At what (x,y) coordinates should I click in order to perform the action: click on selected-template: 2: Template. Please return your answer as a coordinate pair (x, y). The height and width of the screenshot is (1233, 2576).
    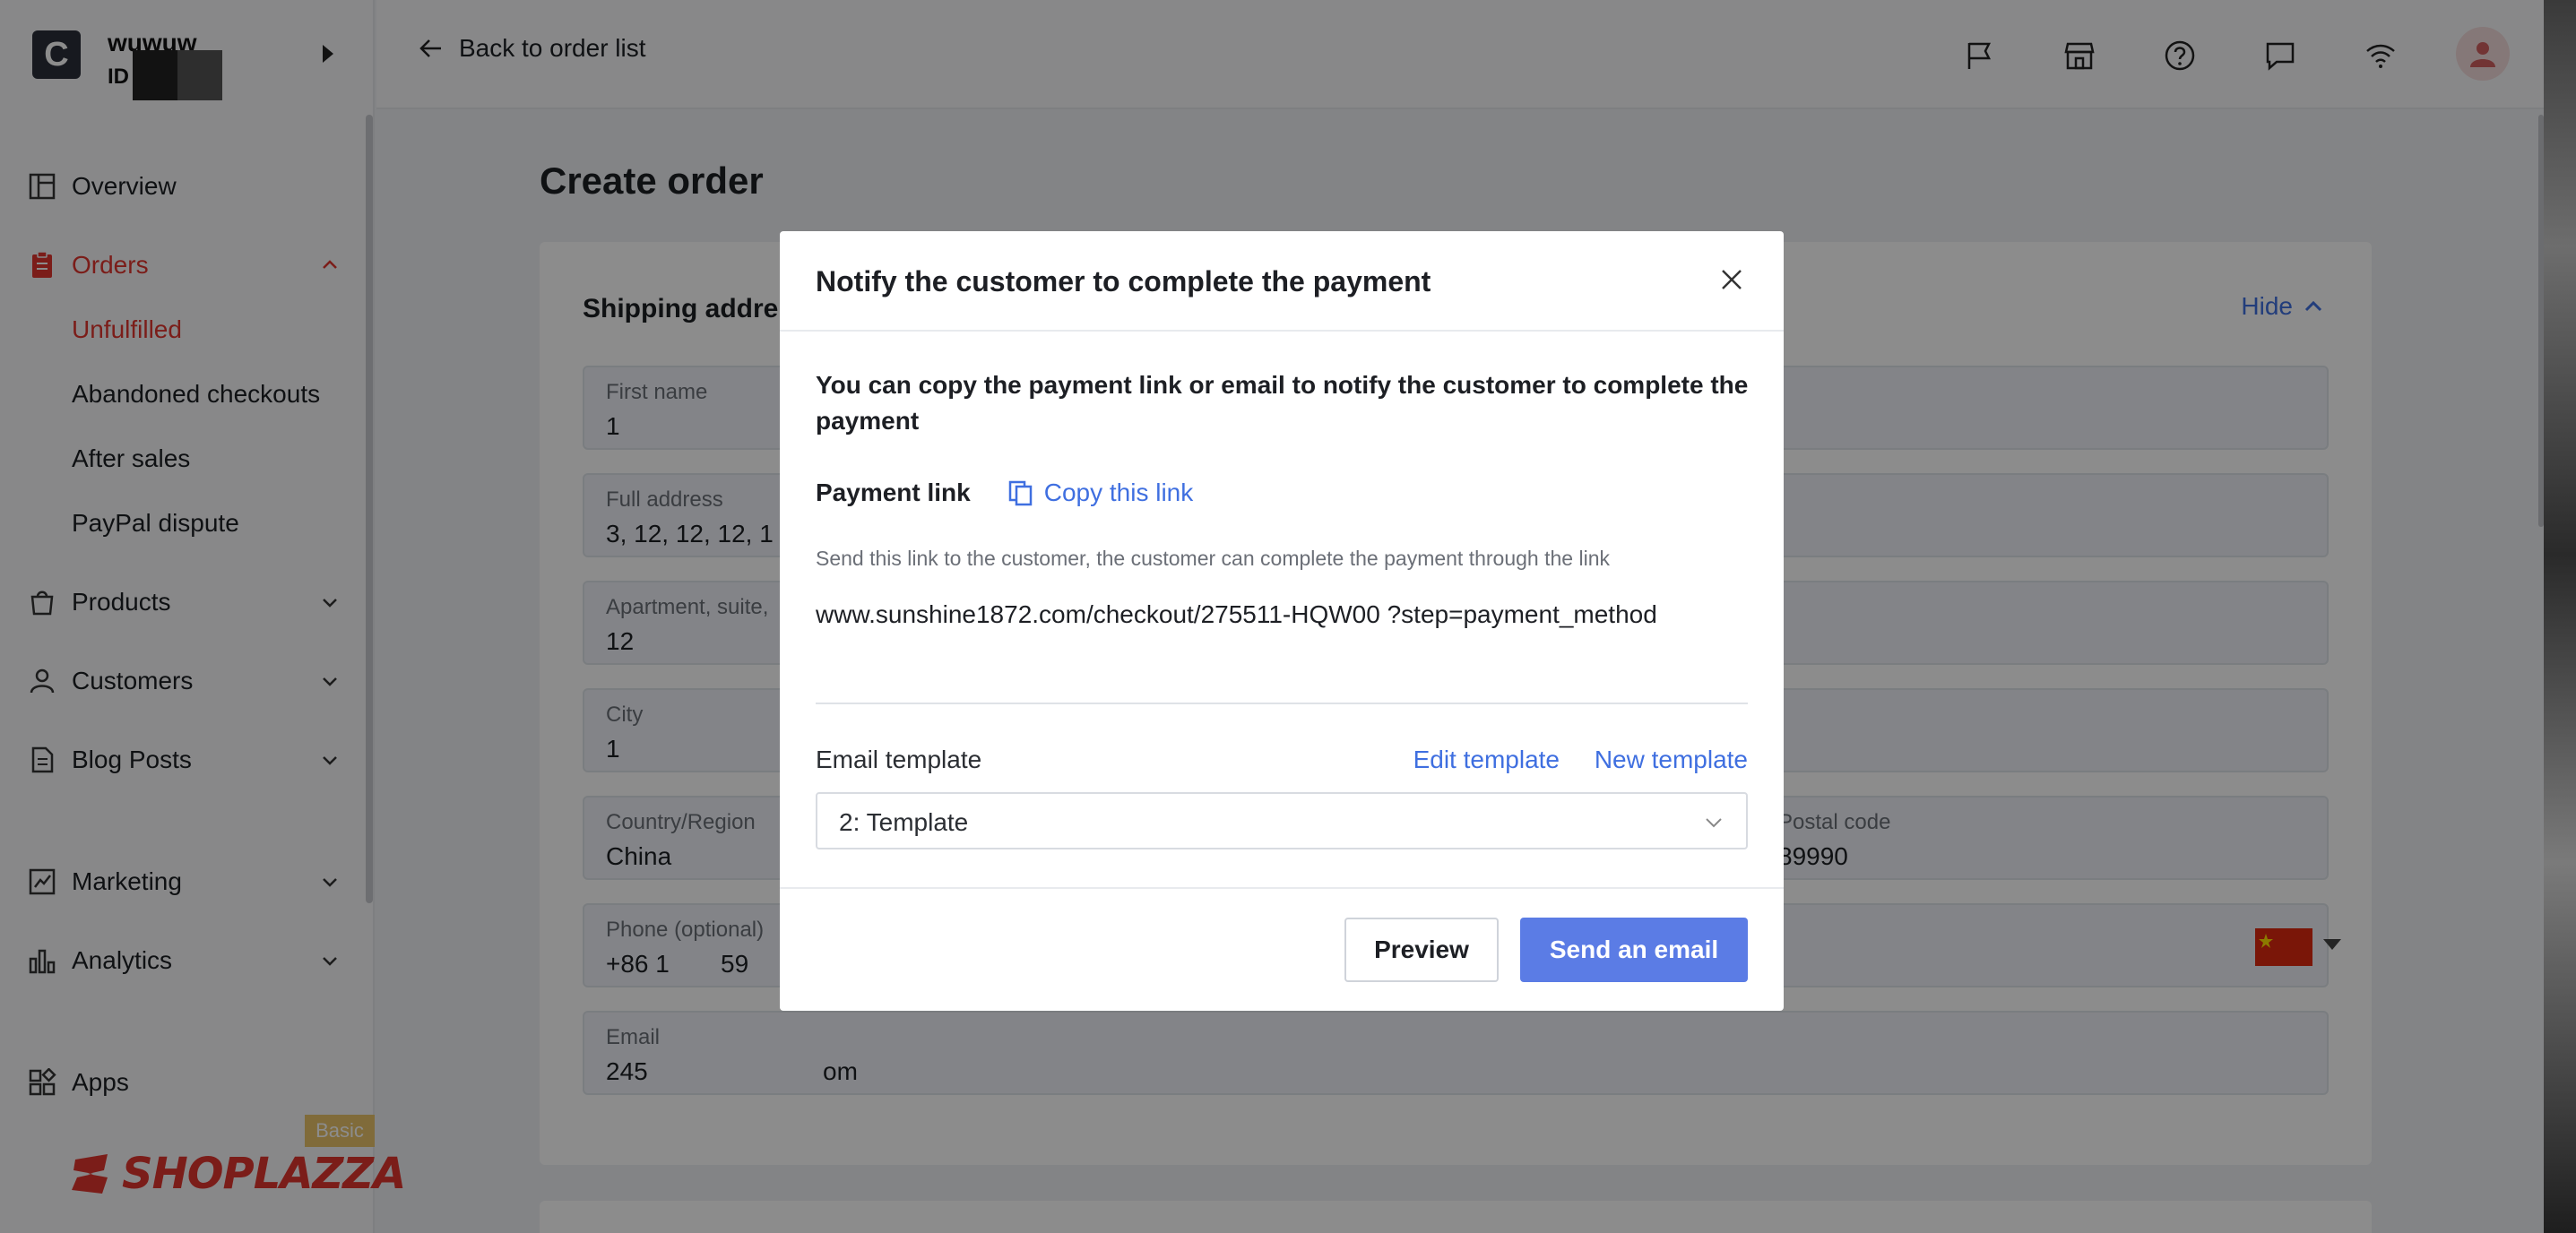
    Looking at the image, I should click on (904, 822).